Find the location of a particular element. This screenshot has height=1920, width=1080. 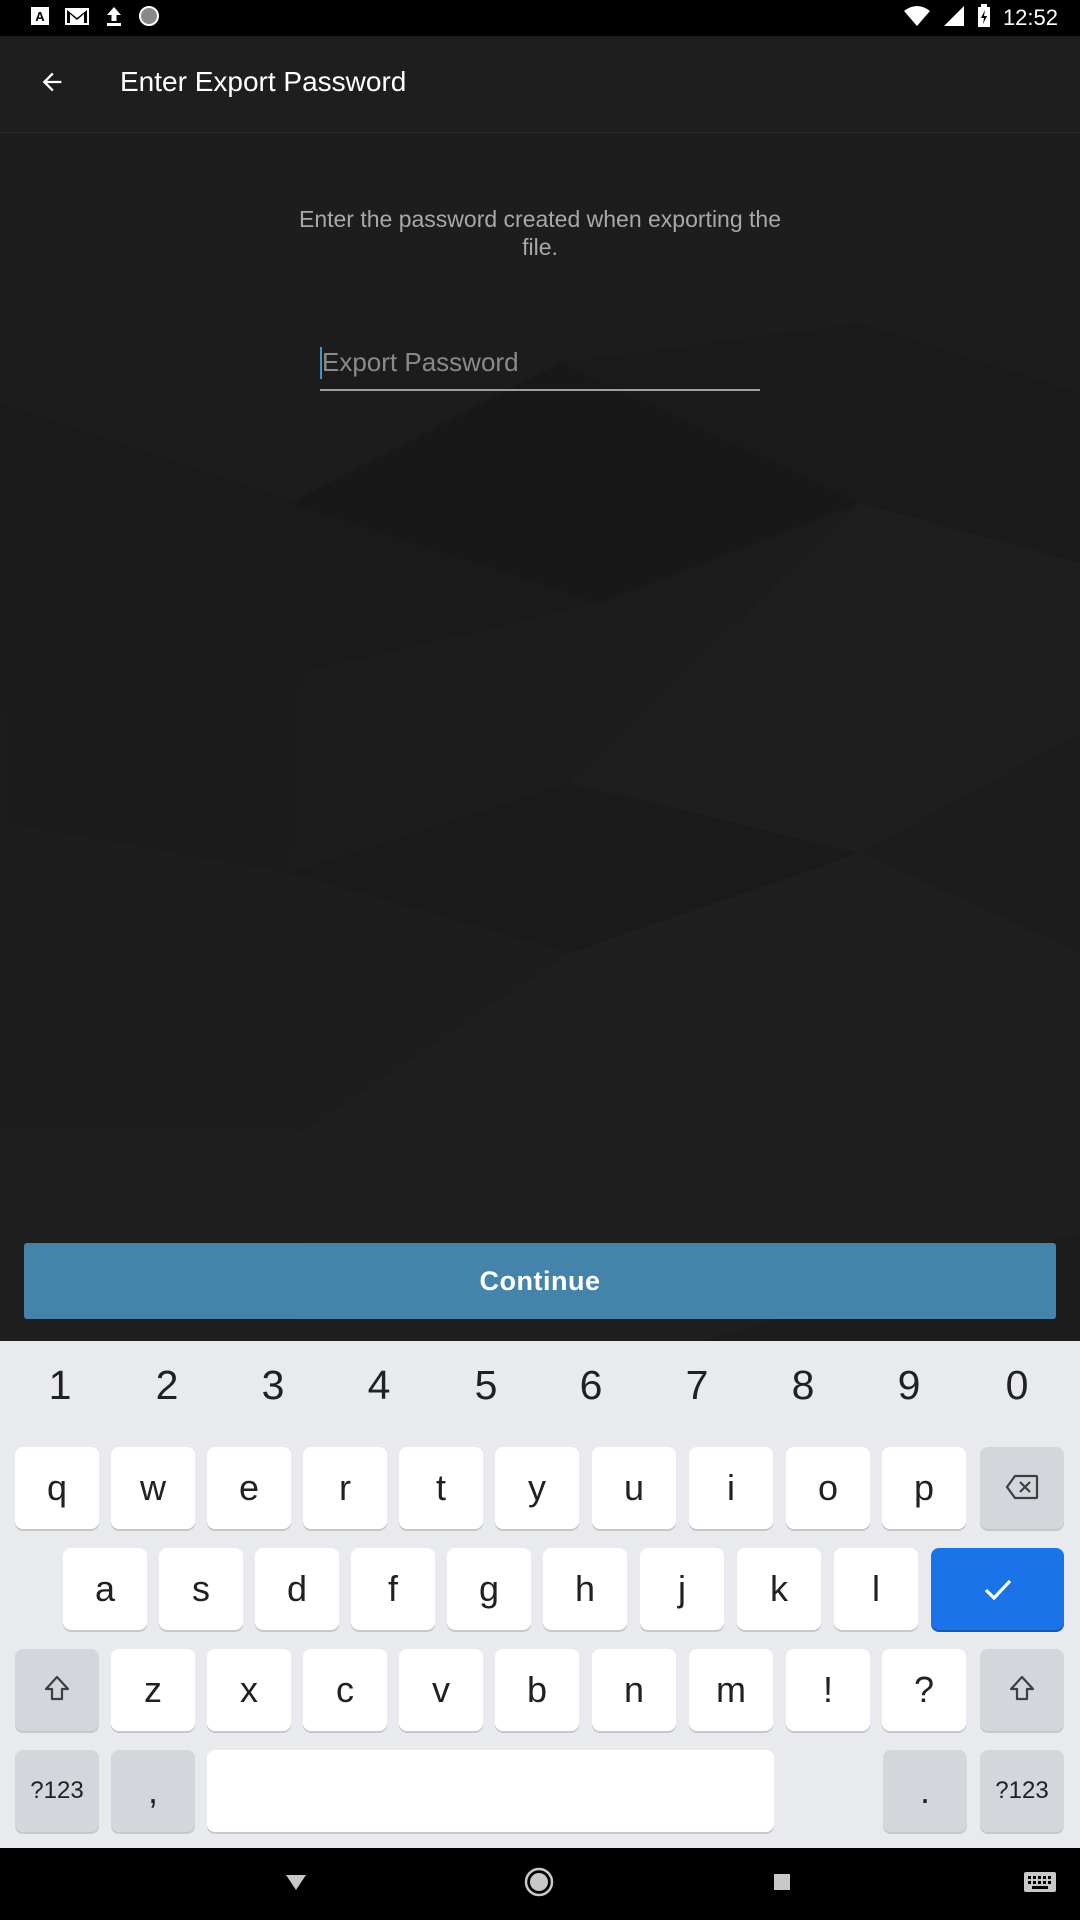

arrow-back-icon is located at coordinates (52, 84).